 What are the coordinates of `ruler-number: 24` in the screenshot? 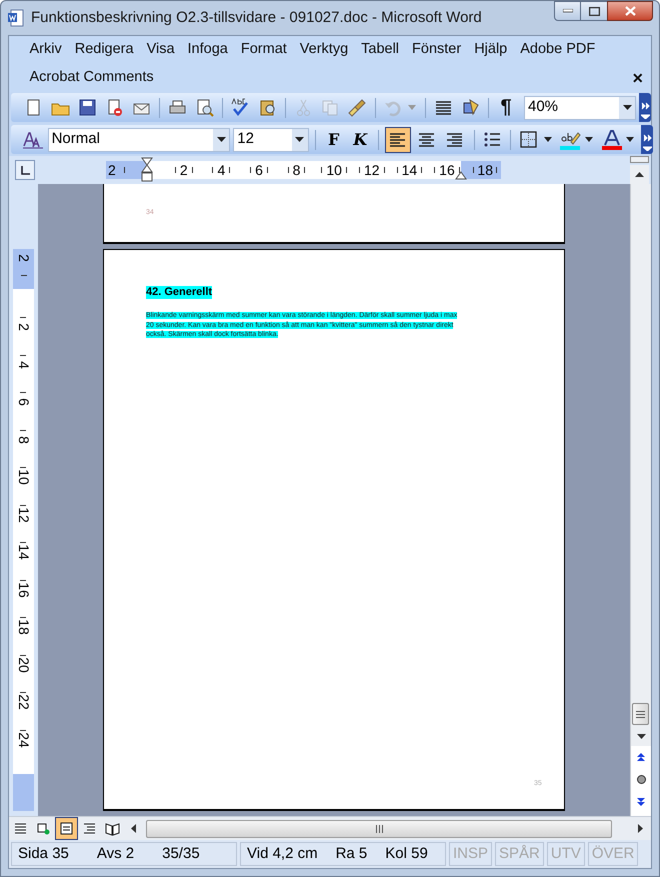 It's located at (23, 740).